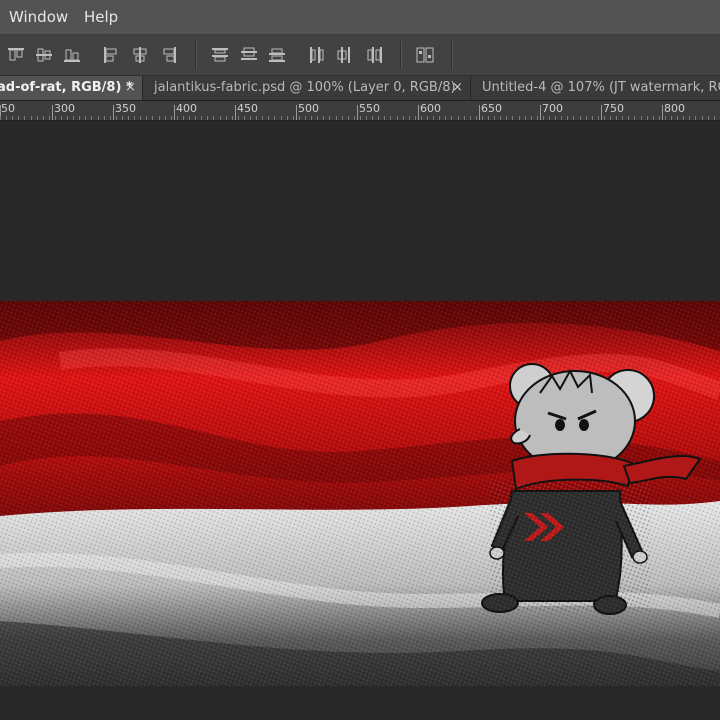 The height and width of the screenshot is (720, 720). I want to click on ruler-label: 800, so click(674, 108).